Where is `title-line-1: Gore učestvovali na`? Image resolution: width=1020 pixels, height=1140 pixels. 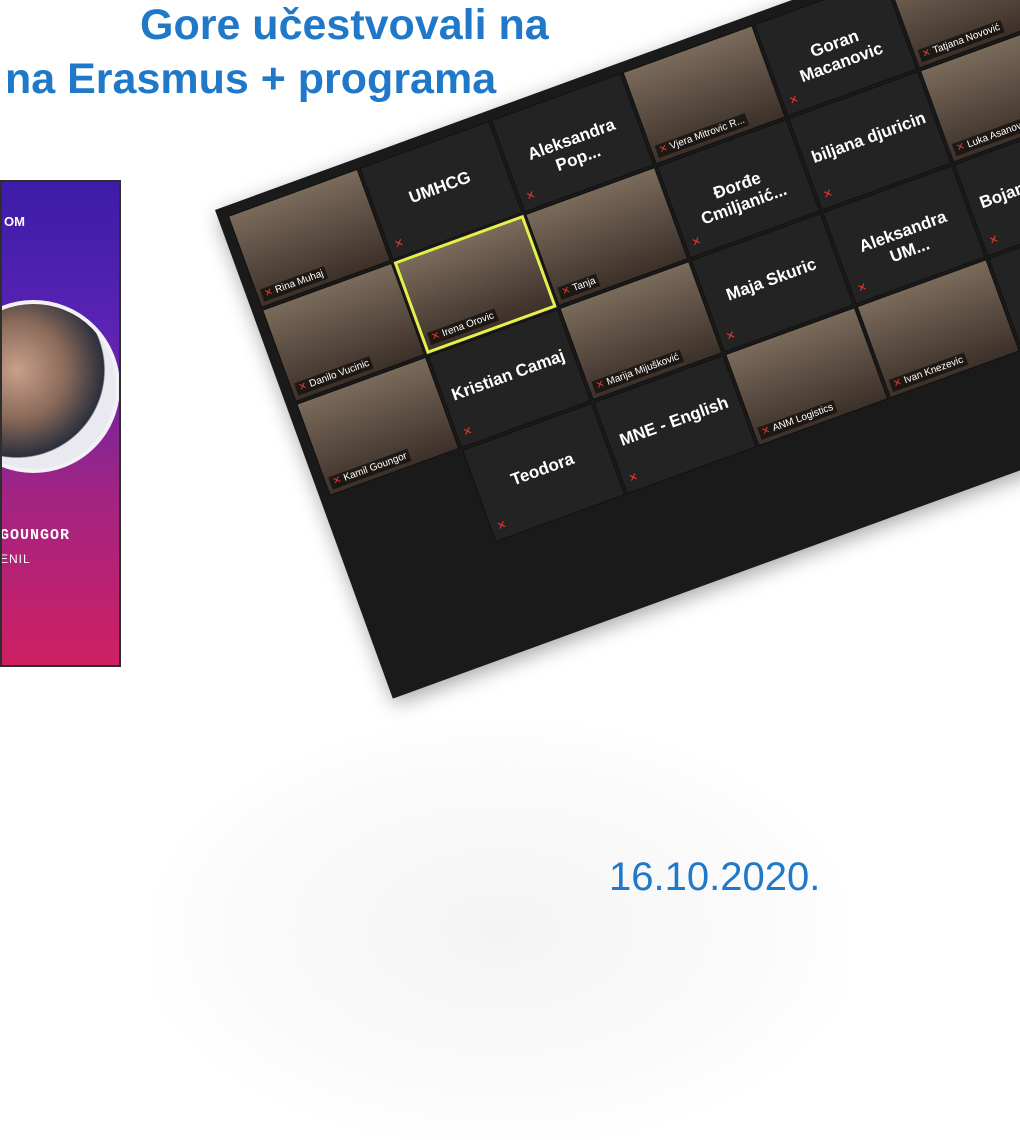 title-line-1: Gore učestvovali na is located at coordinates (344, 25).